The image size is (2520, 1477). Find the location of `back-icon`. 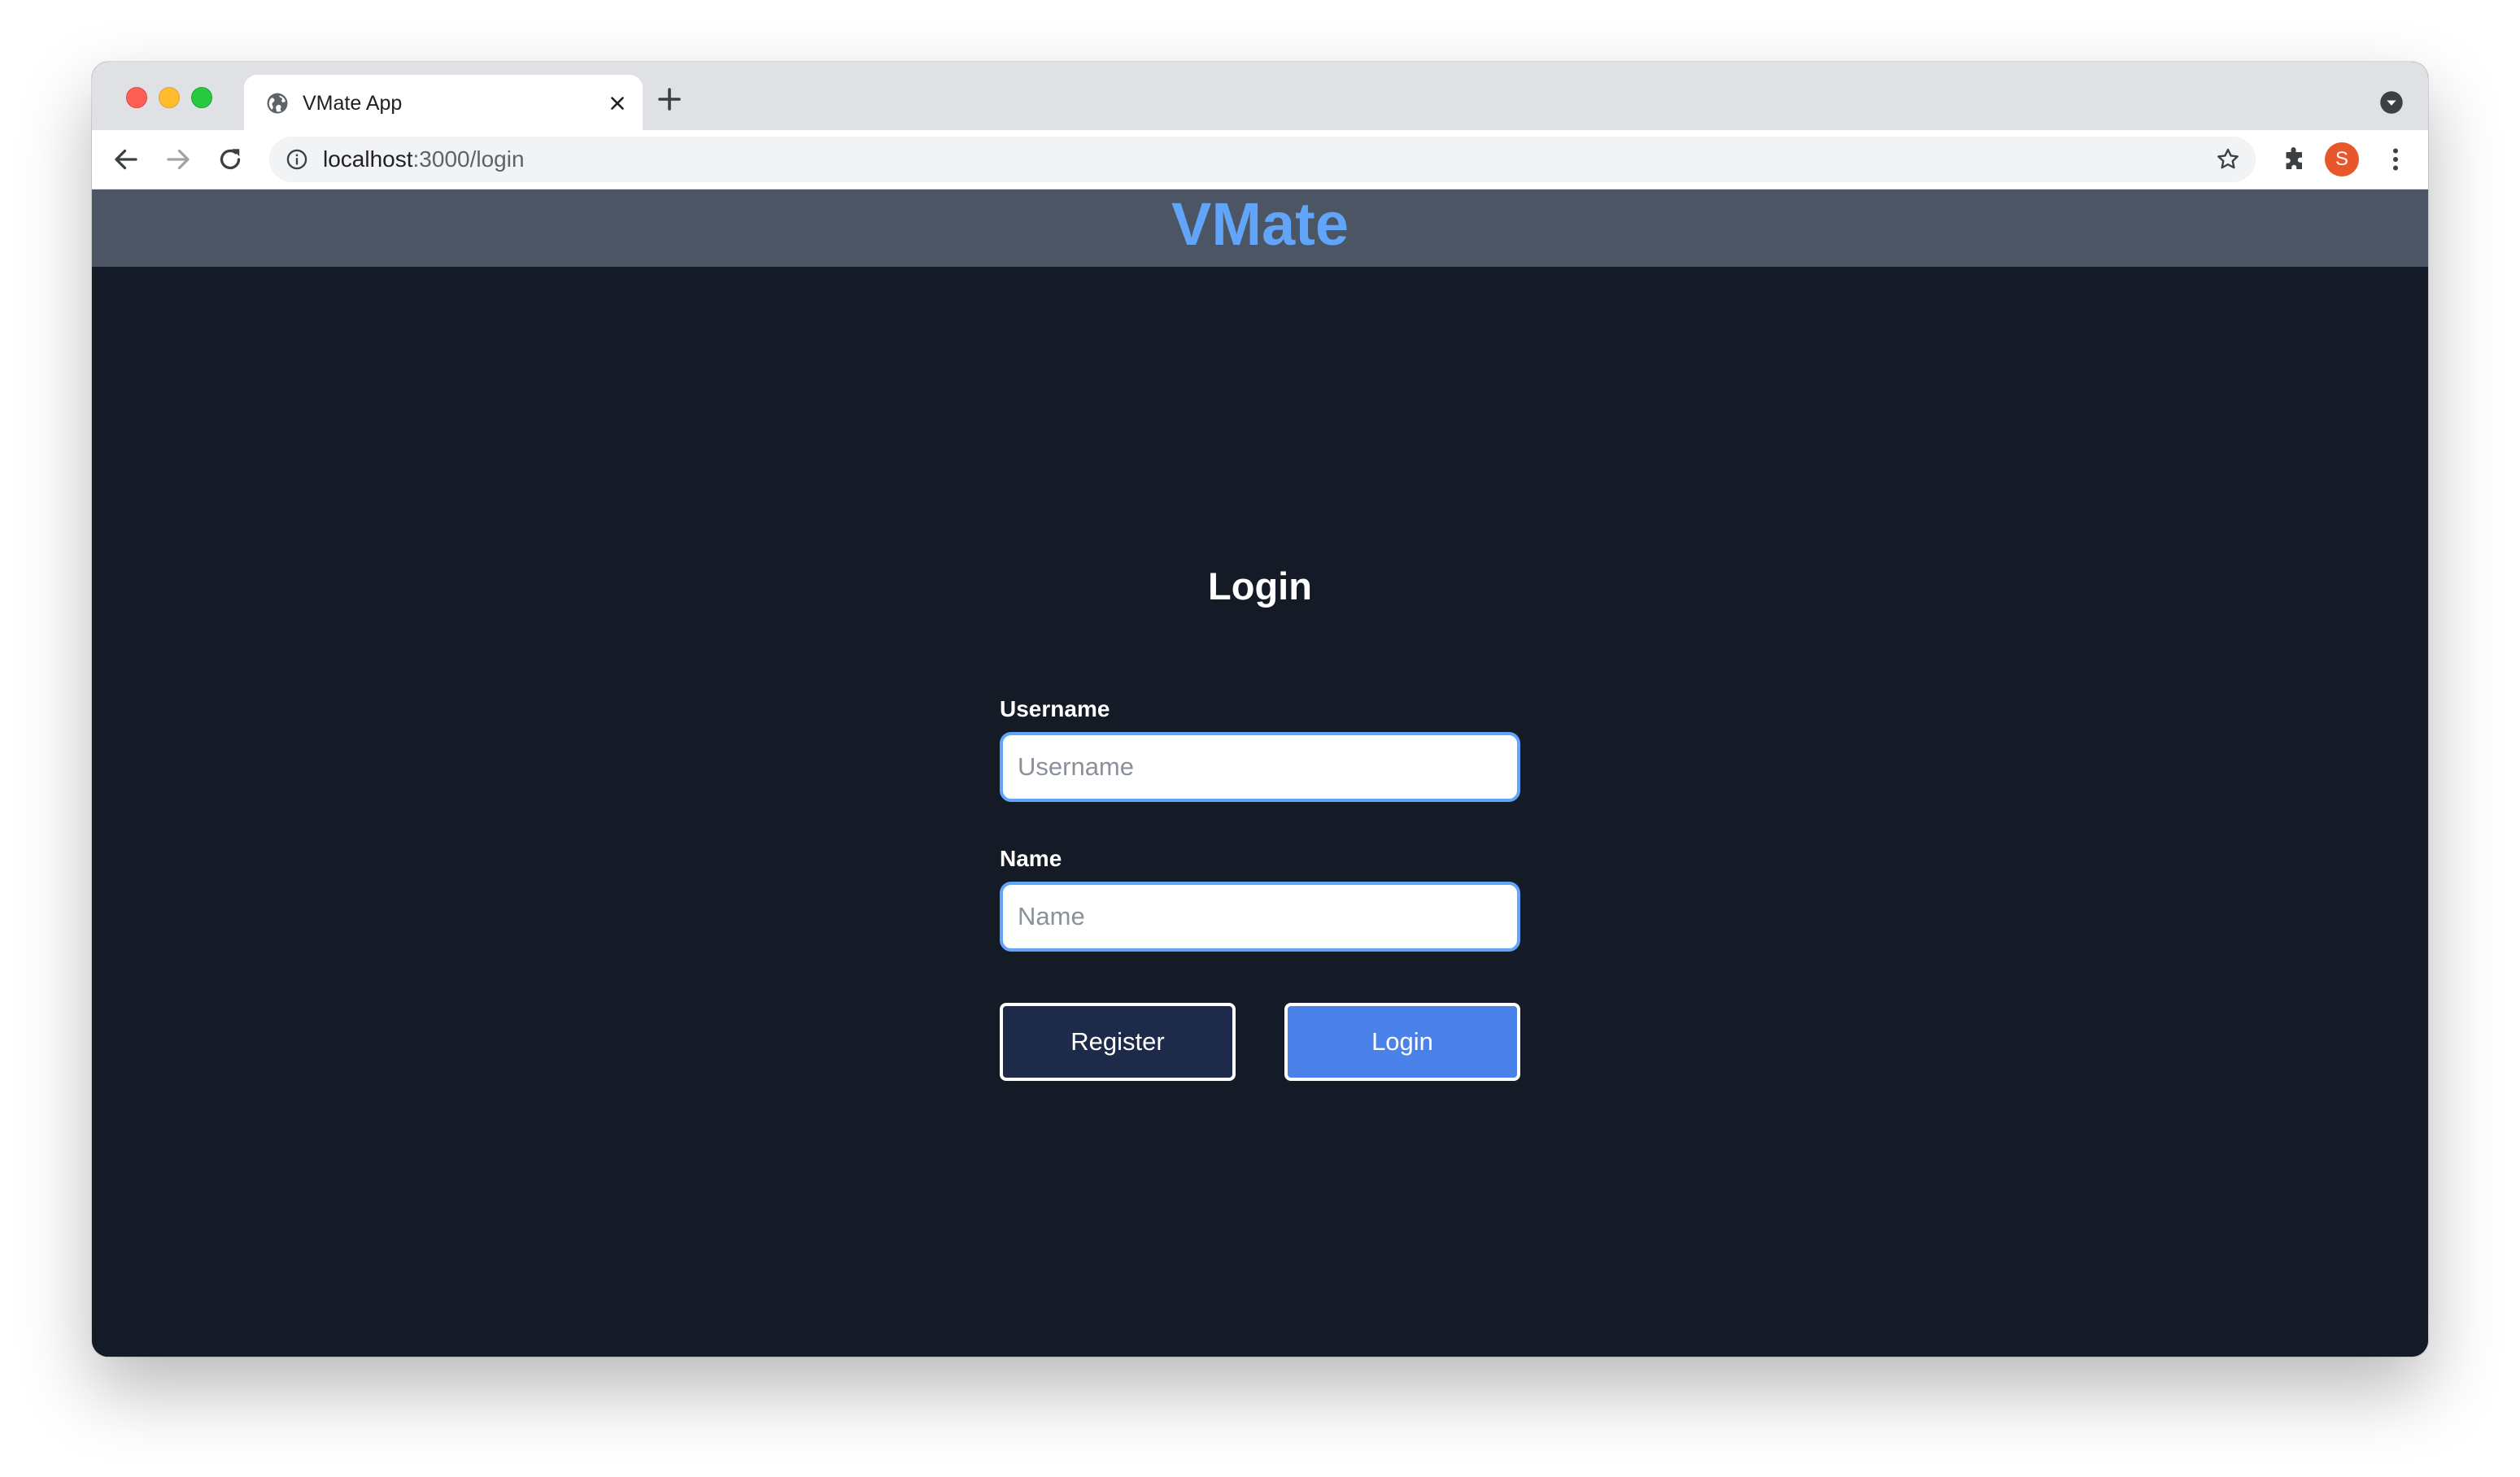

back-icon is located at coordinates (126, 159).